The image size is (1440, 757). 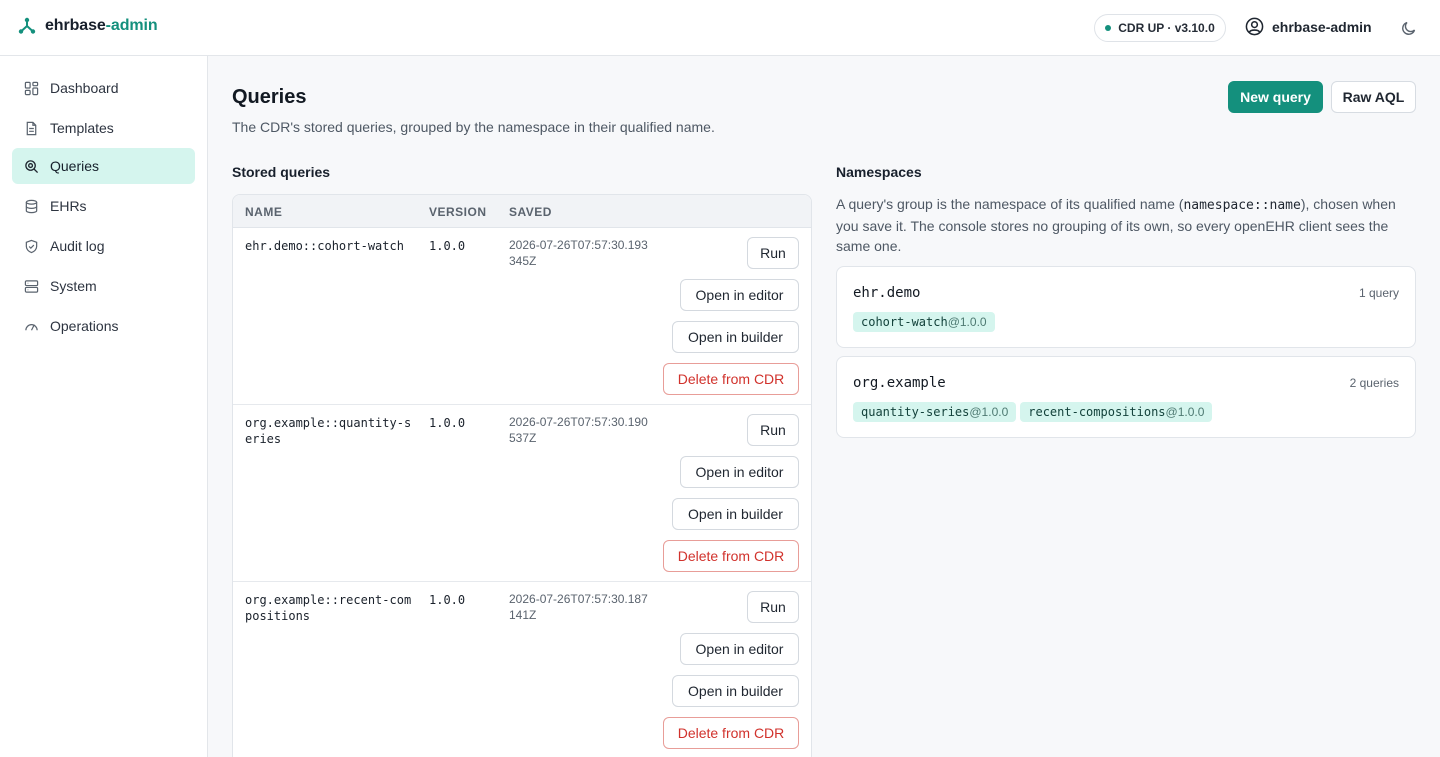 I want to click on moon-icon, so click(x=1409, y=28).